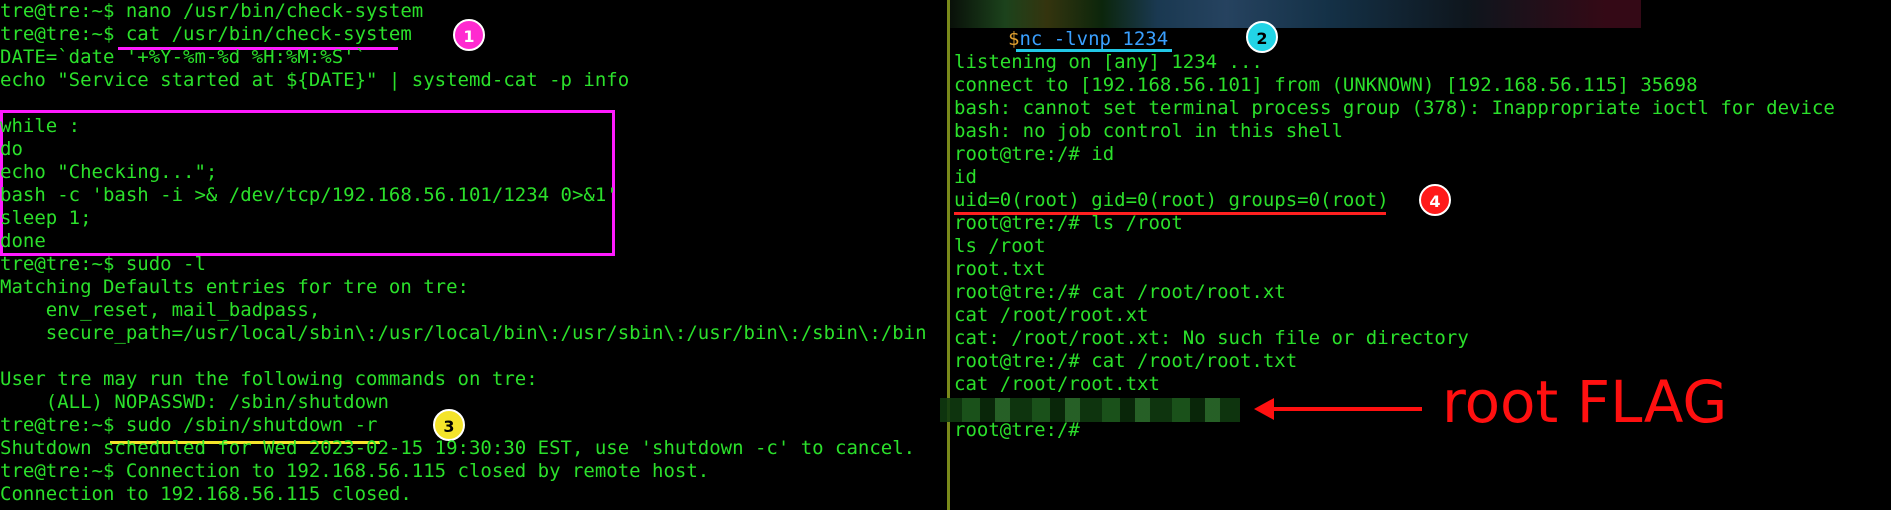 The width and height of the screenshot is (1891, 510). I want to click on left-terminal-line: tre@tre:~$ sudo -l, so click(103, 264).